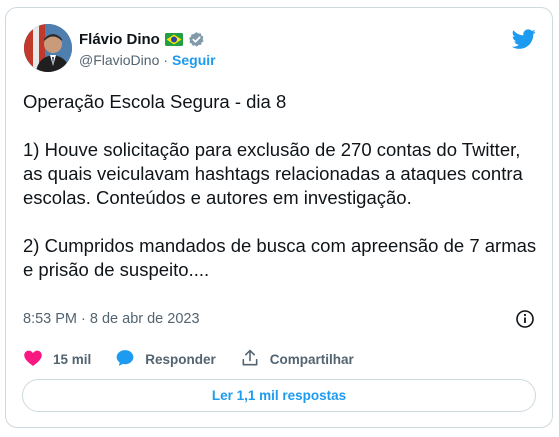 The height and width of the screenshot is (437, 559). Describe the element at coordinates (311, 359) in the screenshot. I see `share-label: Compartilhar` at that location.